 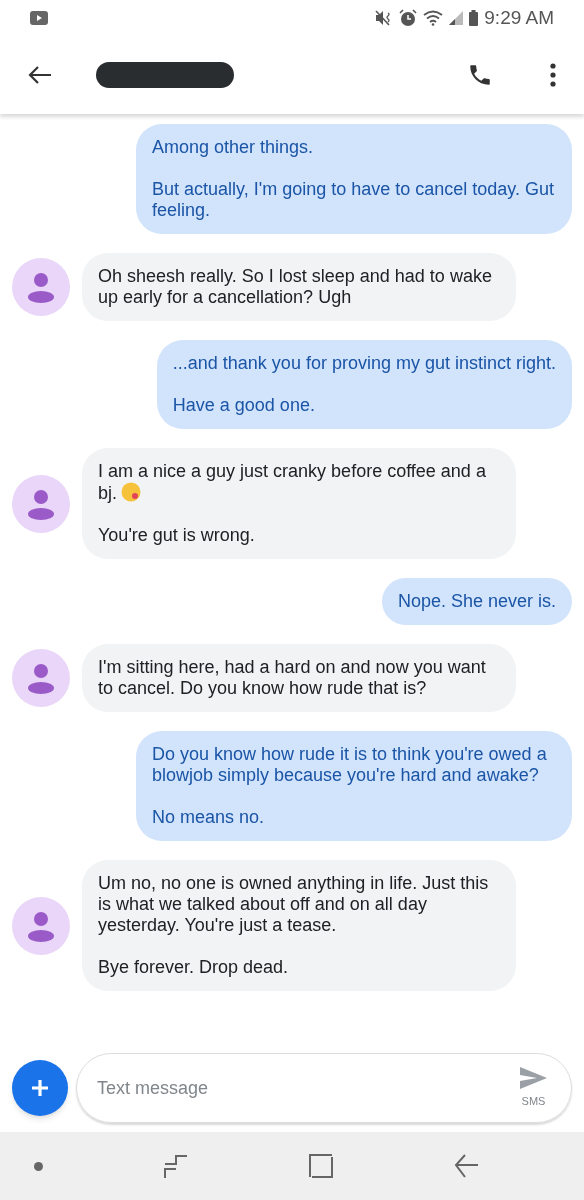 I want to click on back-nav-icon, so click(x=466, y=1166).